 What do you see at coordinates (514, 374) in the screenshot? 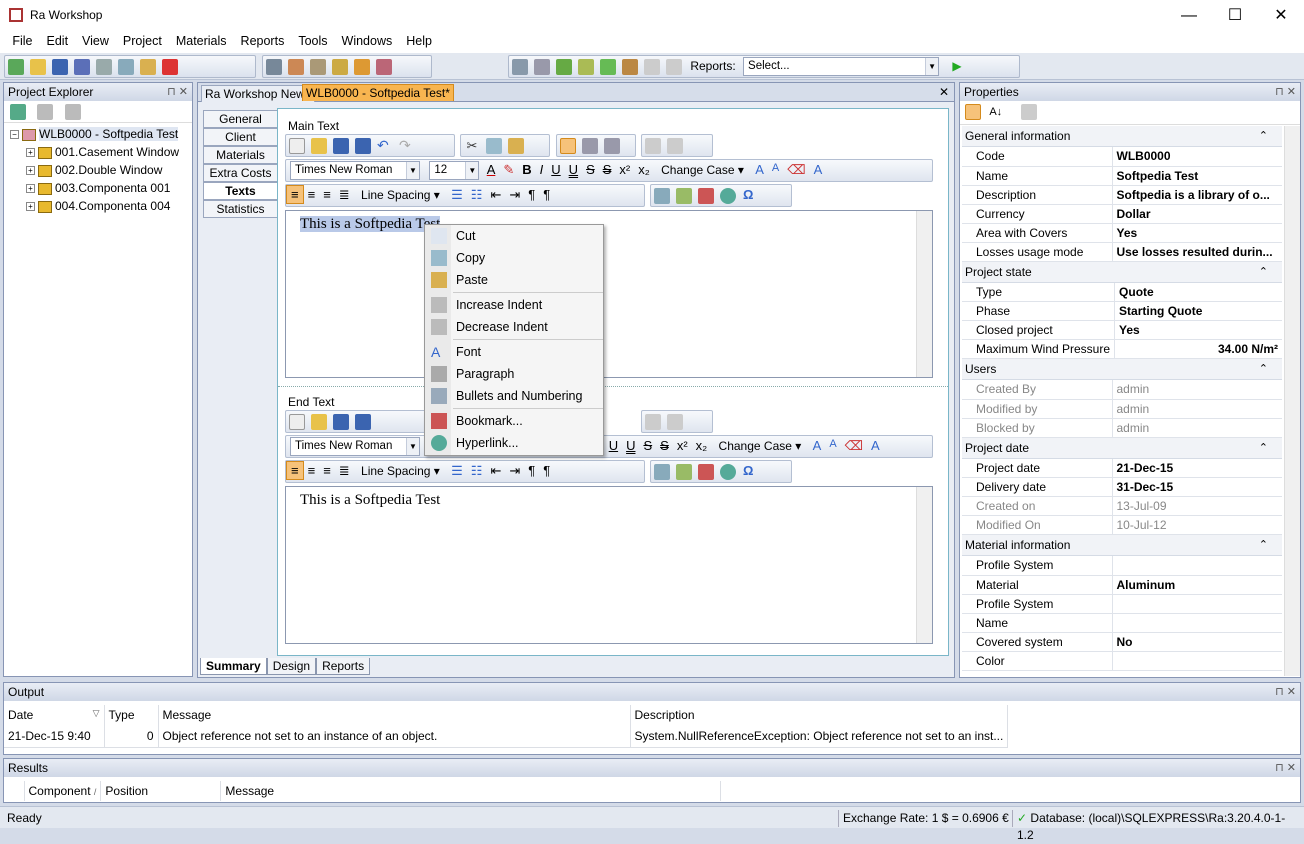
I see `ctx-paragraph: Paragraph` at bounding box center [514, 374].